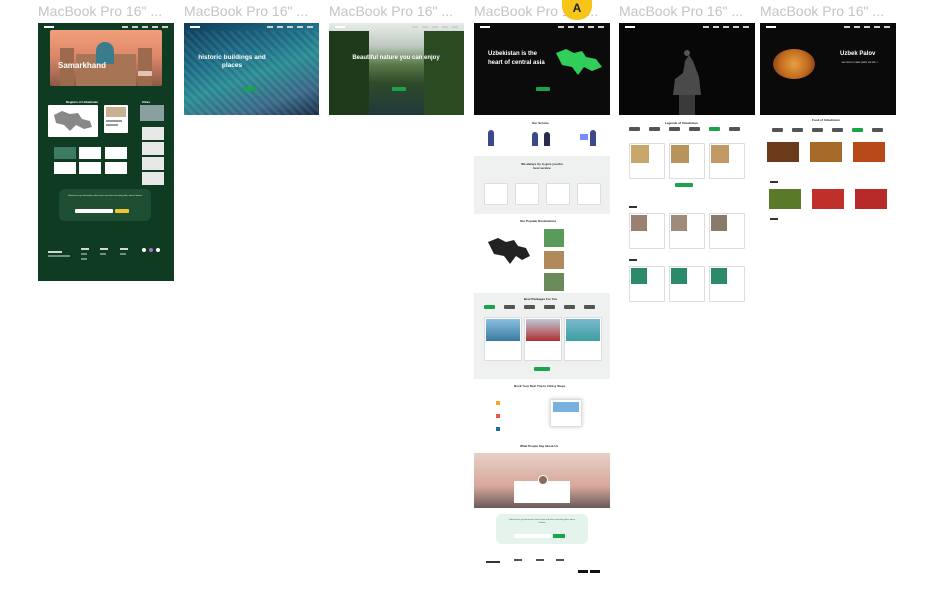 Image resolution: width=947 pixels, height=613 pixels. What do you see at coordinates (860, 63) in the screenshot?
I see `hero-subtitle: see how to make palov via link ->` at bounding box center [860, 63].